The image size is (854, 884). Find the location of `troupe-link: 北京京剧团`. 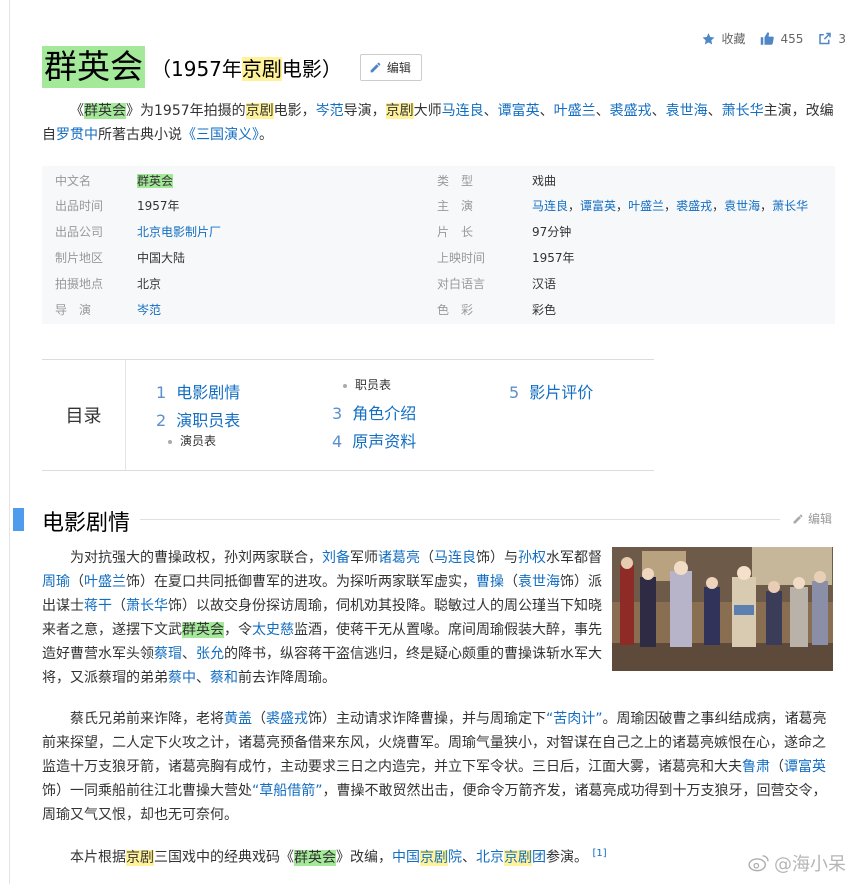

troupe-link: 北京京剧团 is located at coordinates (511, 857).